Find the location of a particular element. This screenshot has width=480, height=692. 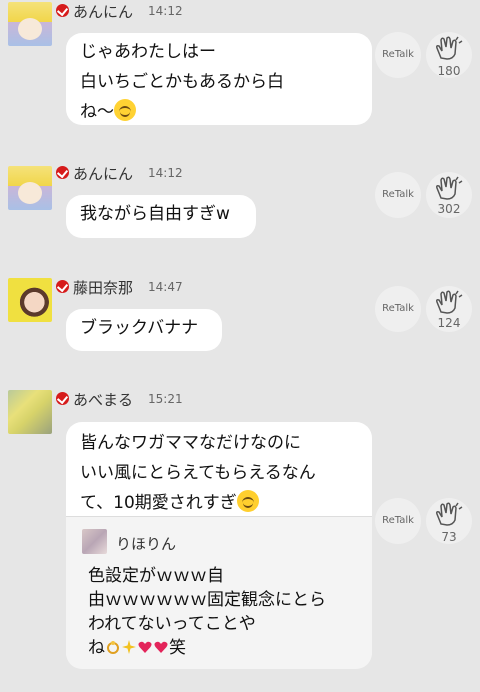

crying-laughing-emoji is located at coordinates (247, 501).